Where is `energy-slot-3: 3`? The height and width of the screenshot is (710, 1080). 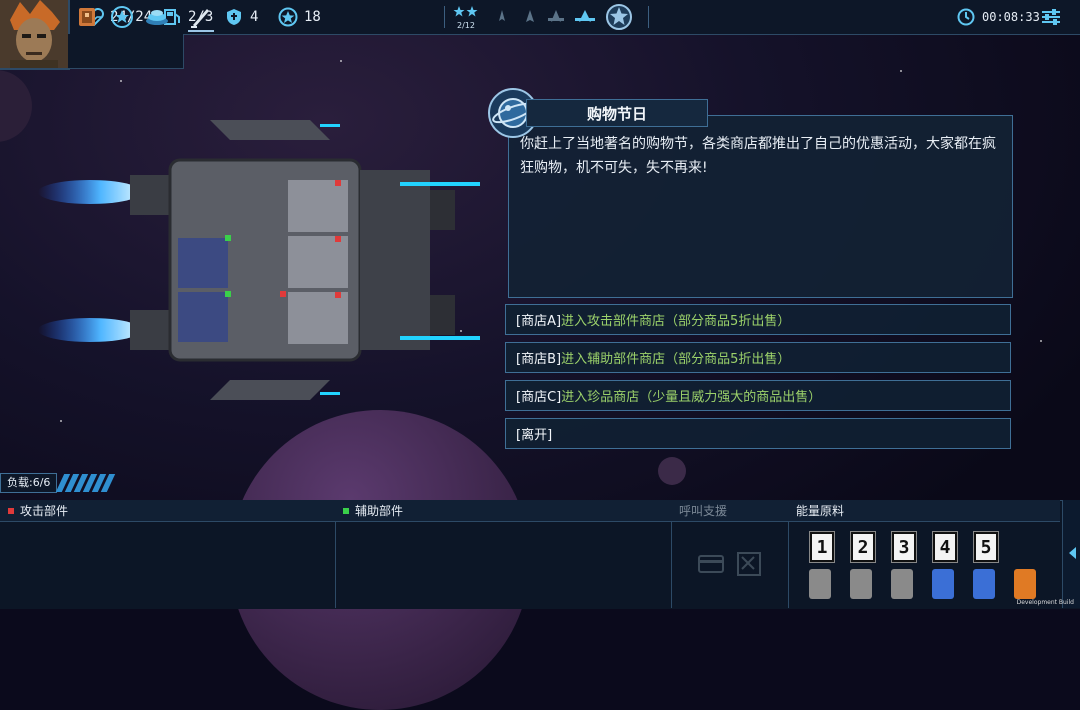
energy-slot-3: 3 is located at coordinates (904, 547).